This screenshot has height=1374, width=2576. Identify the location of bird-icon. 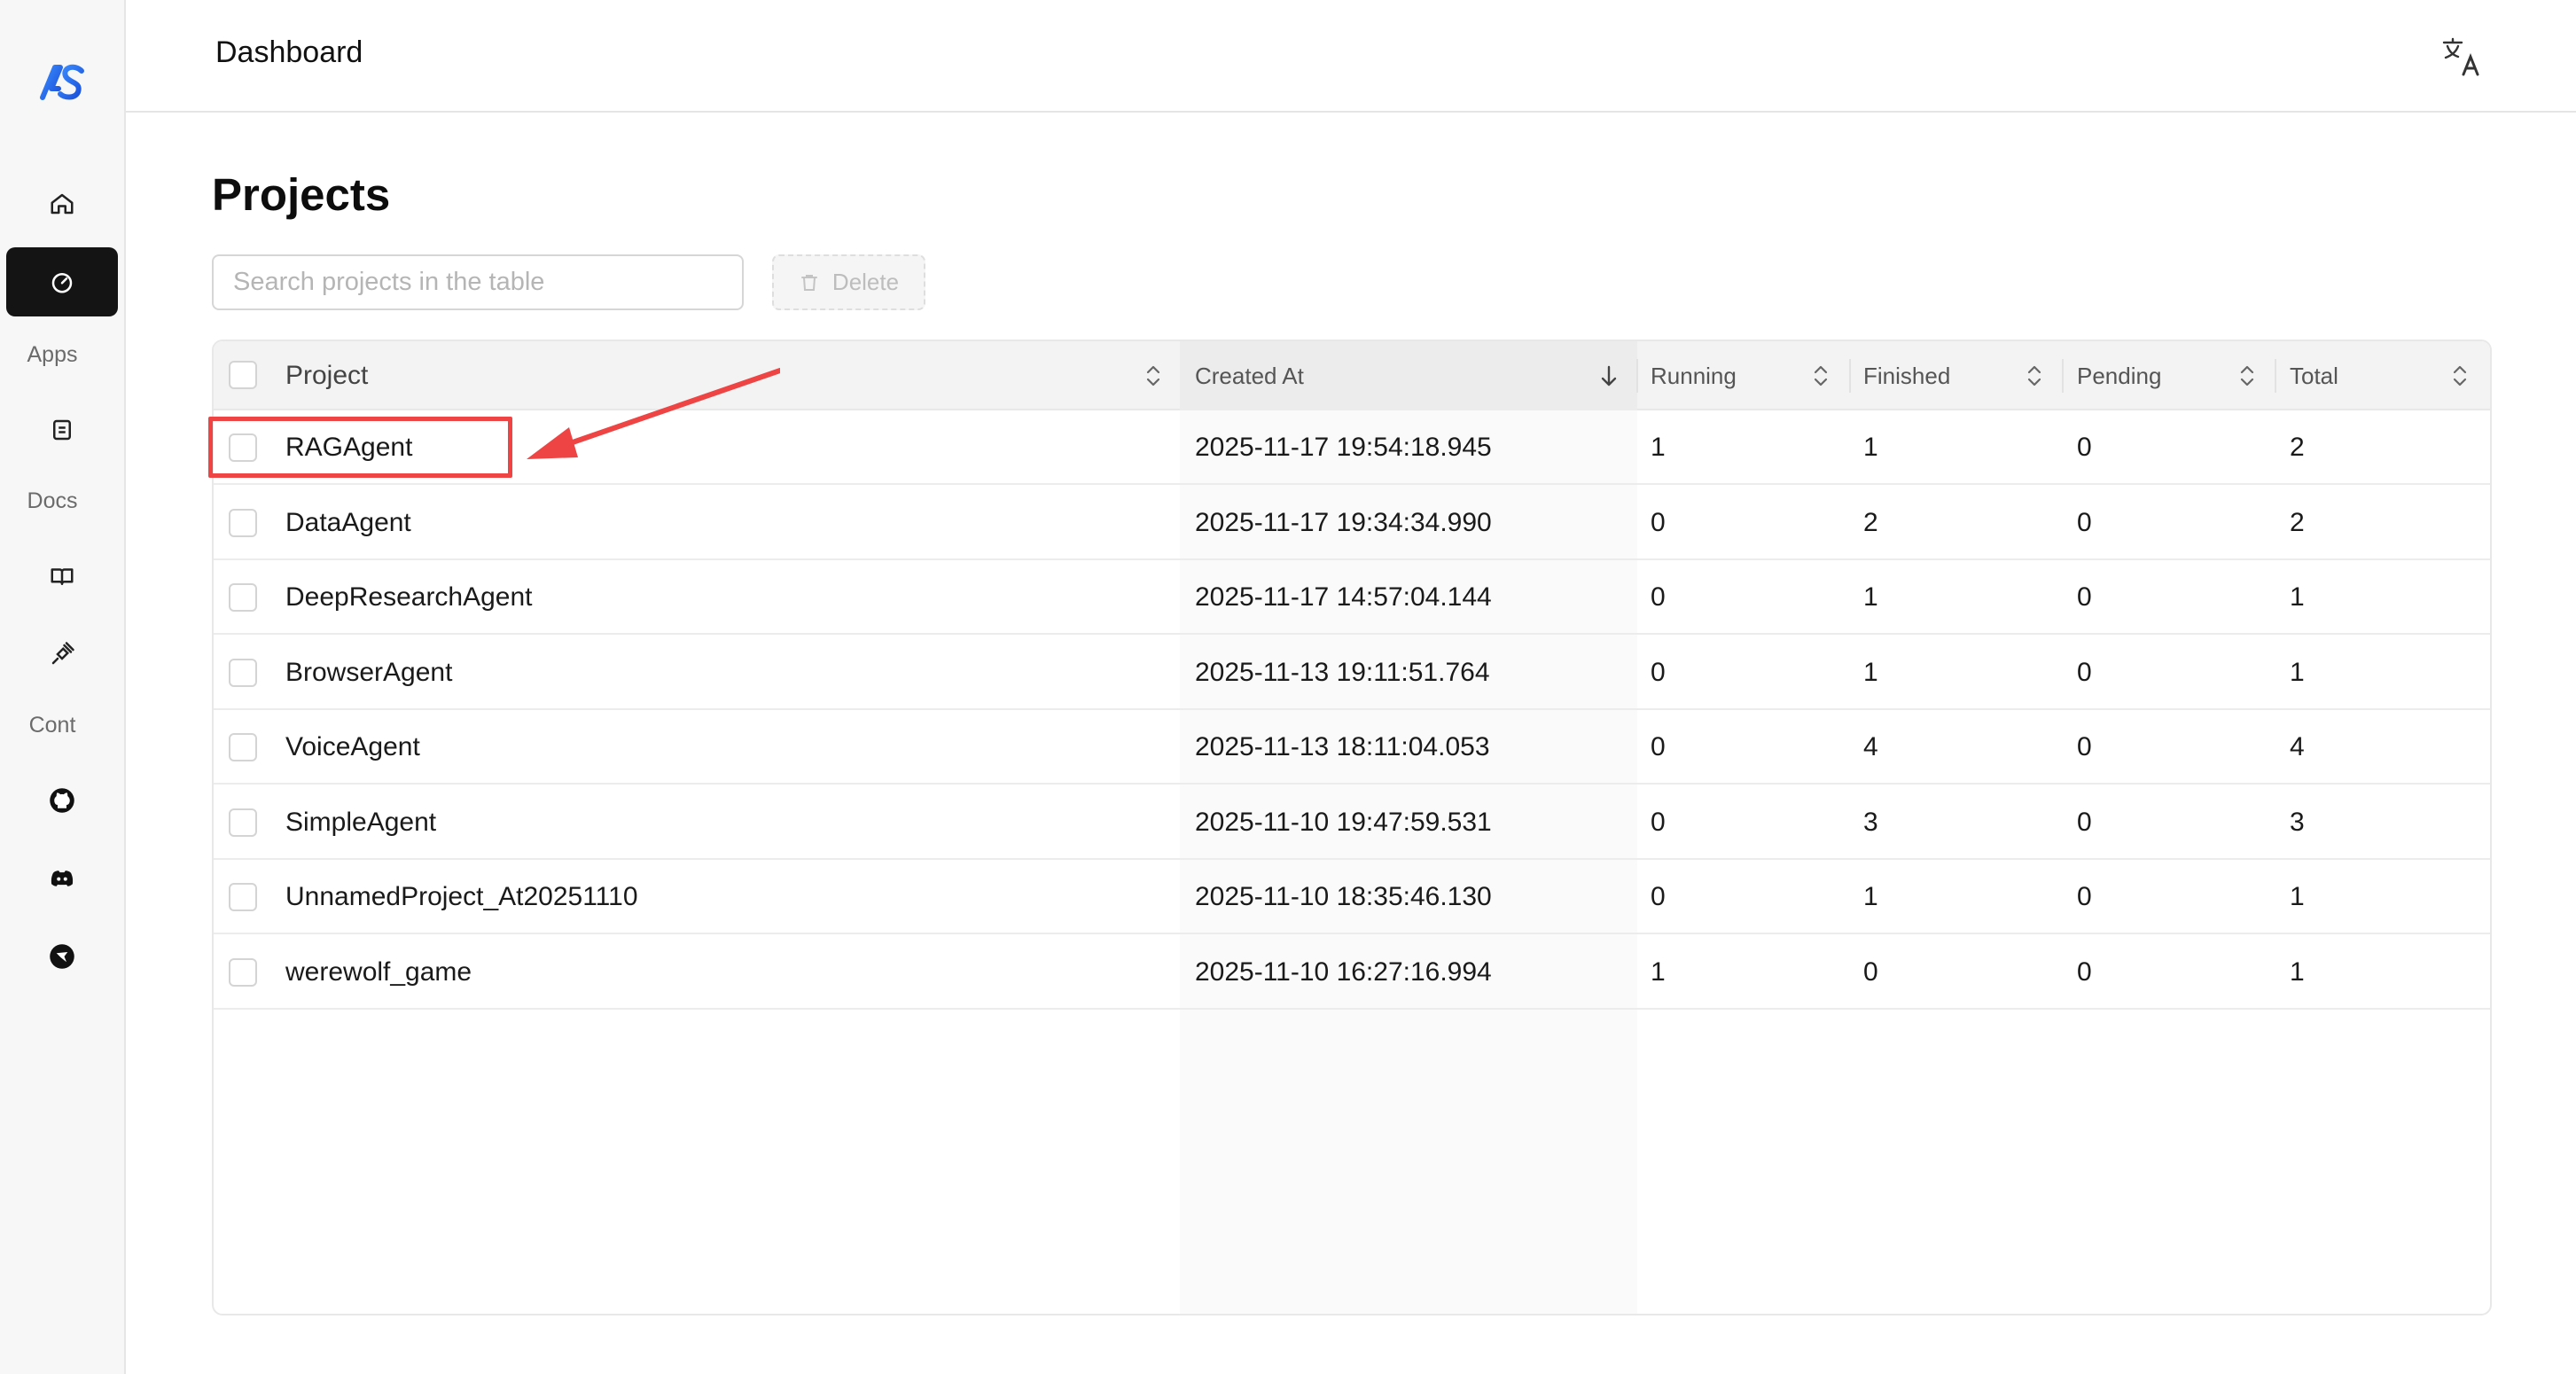
(62, 956).